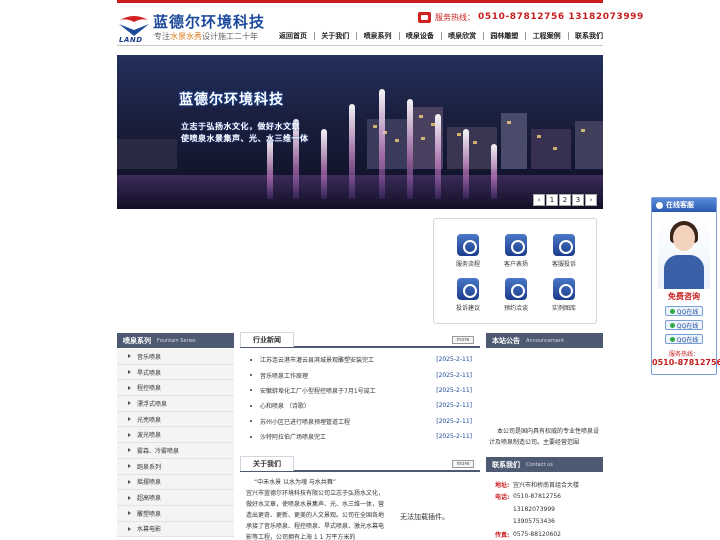 This screenshot has width=720, height=540. I want to click on nav-cases: 工程案例, so click(547, 36).